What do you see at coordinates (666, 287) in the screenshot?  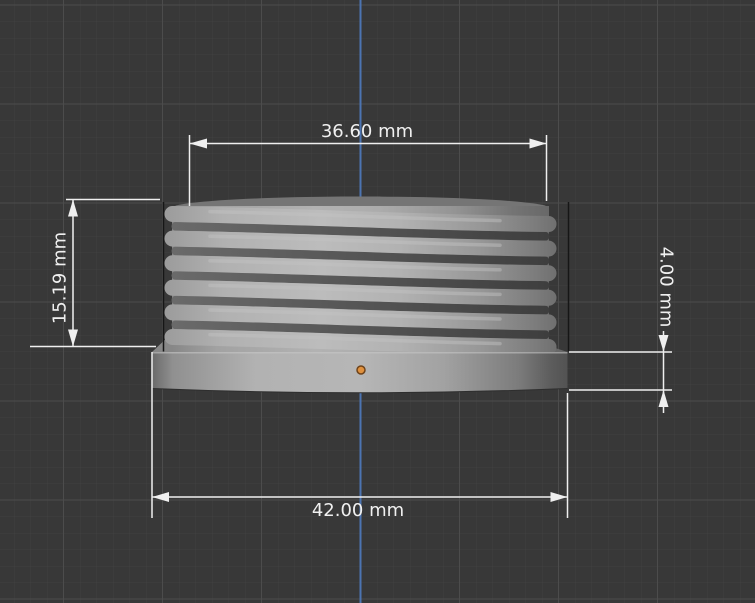 I see `dimension-label-flange-thickness: 4.00 mm` at bounding box center [666, 287].